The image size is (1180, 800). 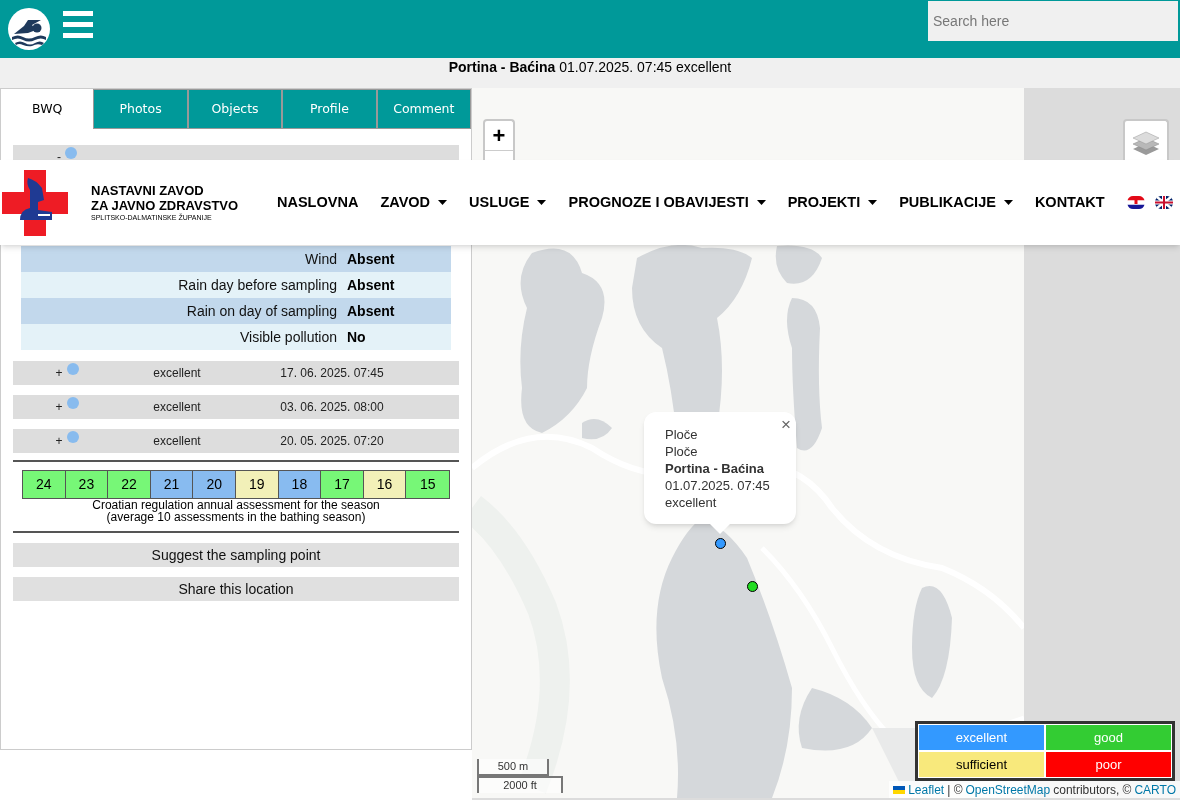 I want to click on condition-label: Rain on day of sampling, so click(x=261, y=311).